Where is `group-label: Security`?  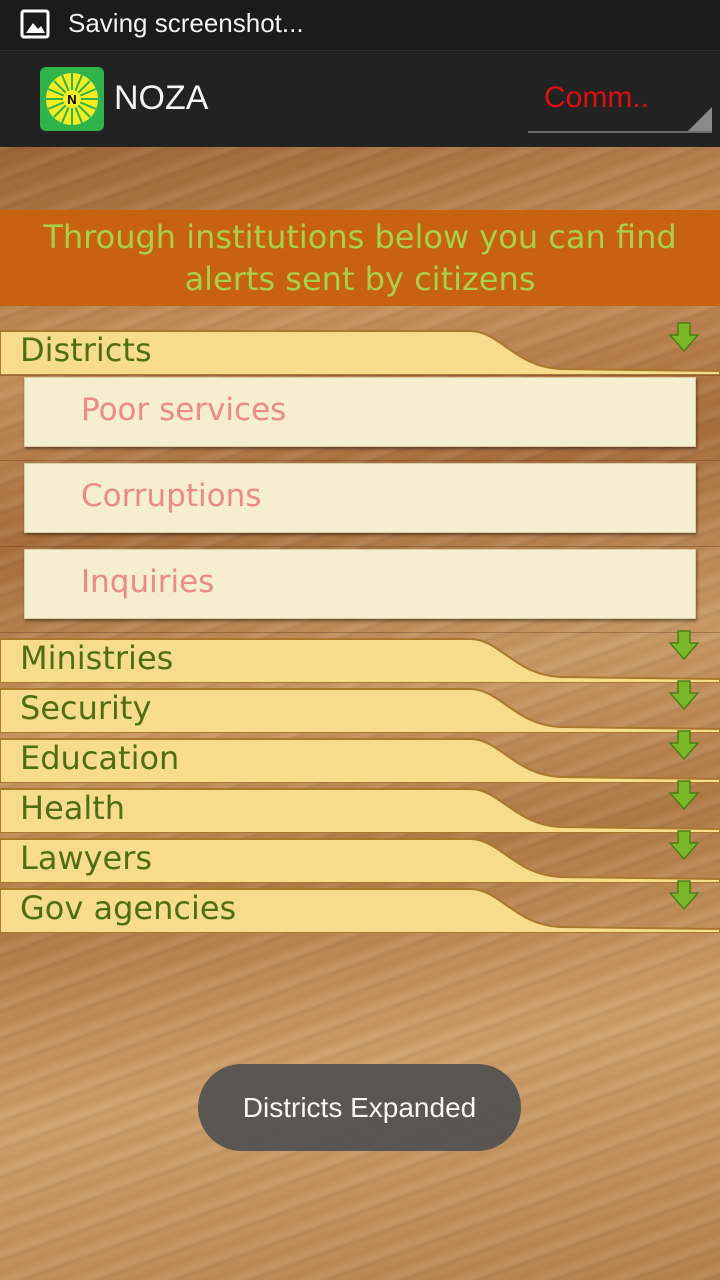
group-label: Security is located at coordinates (86, 708).